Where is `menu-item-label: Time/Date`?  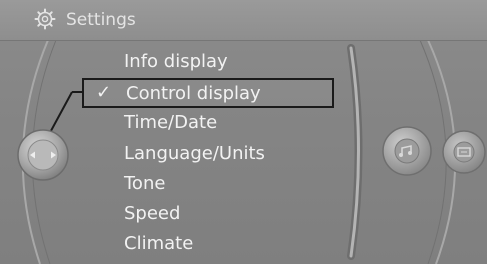 menu-item-label: Time/Date is located at coordinates (171, 122).